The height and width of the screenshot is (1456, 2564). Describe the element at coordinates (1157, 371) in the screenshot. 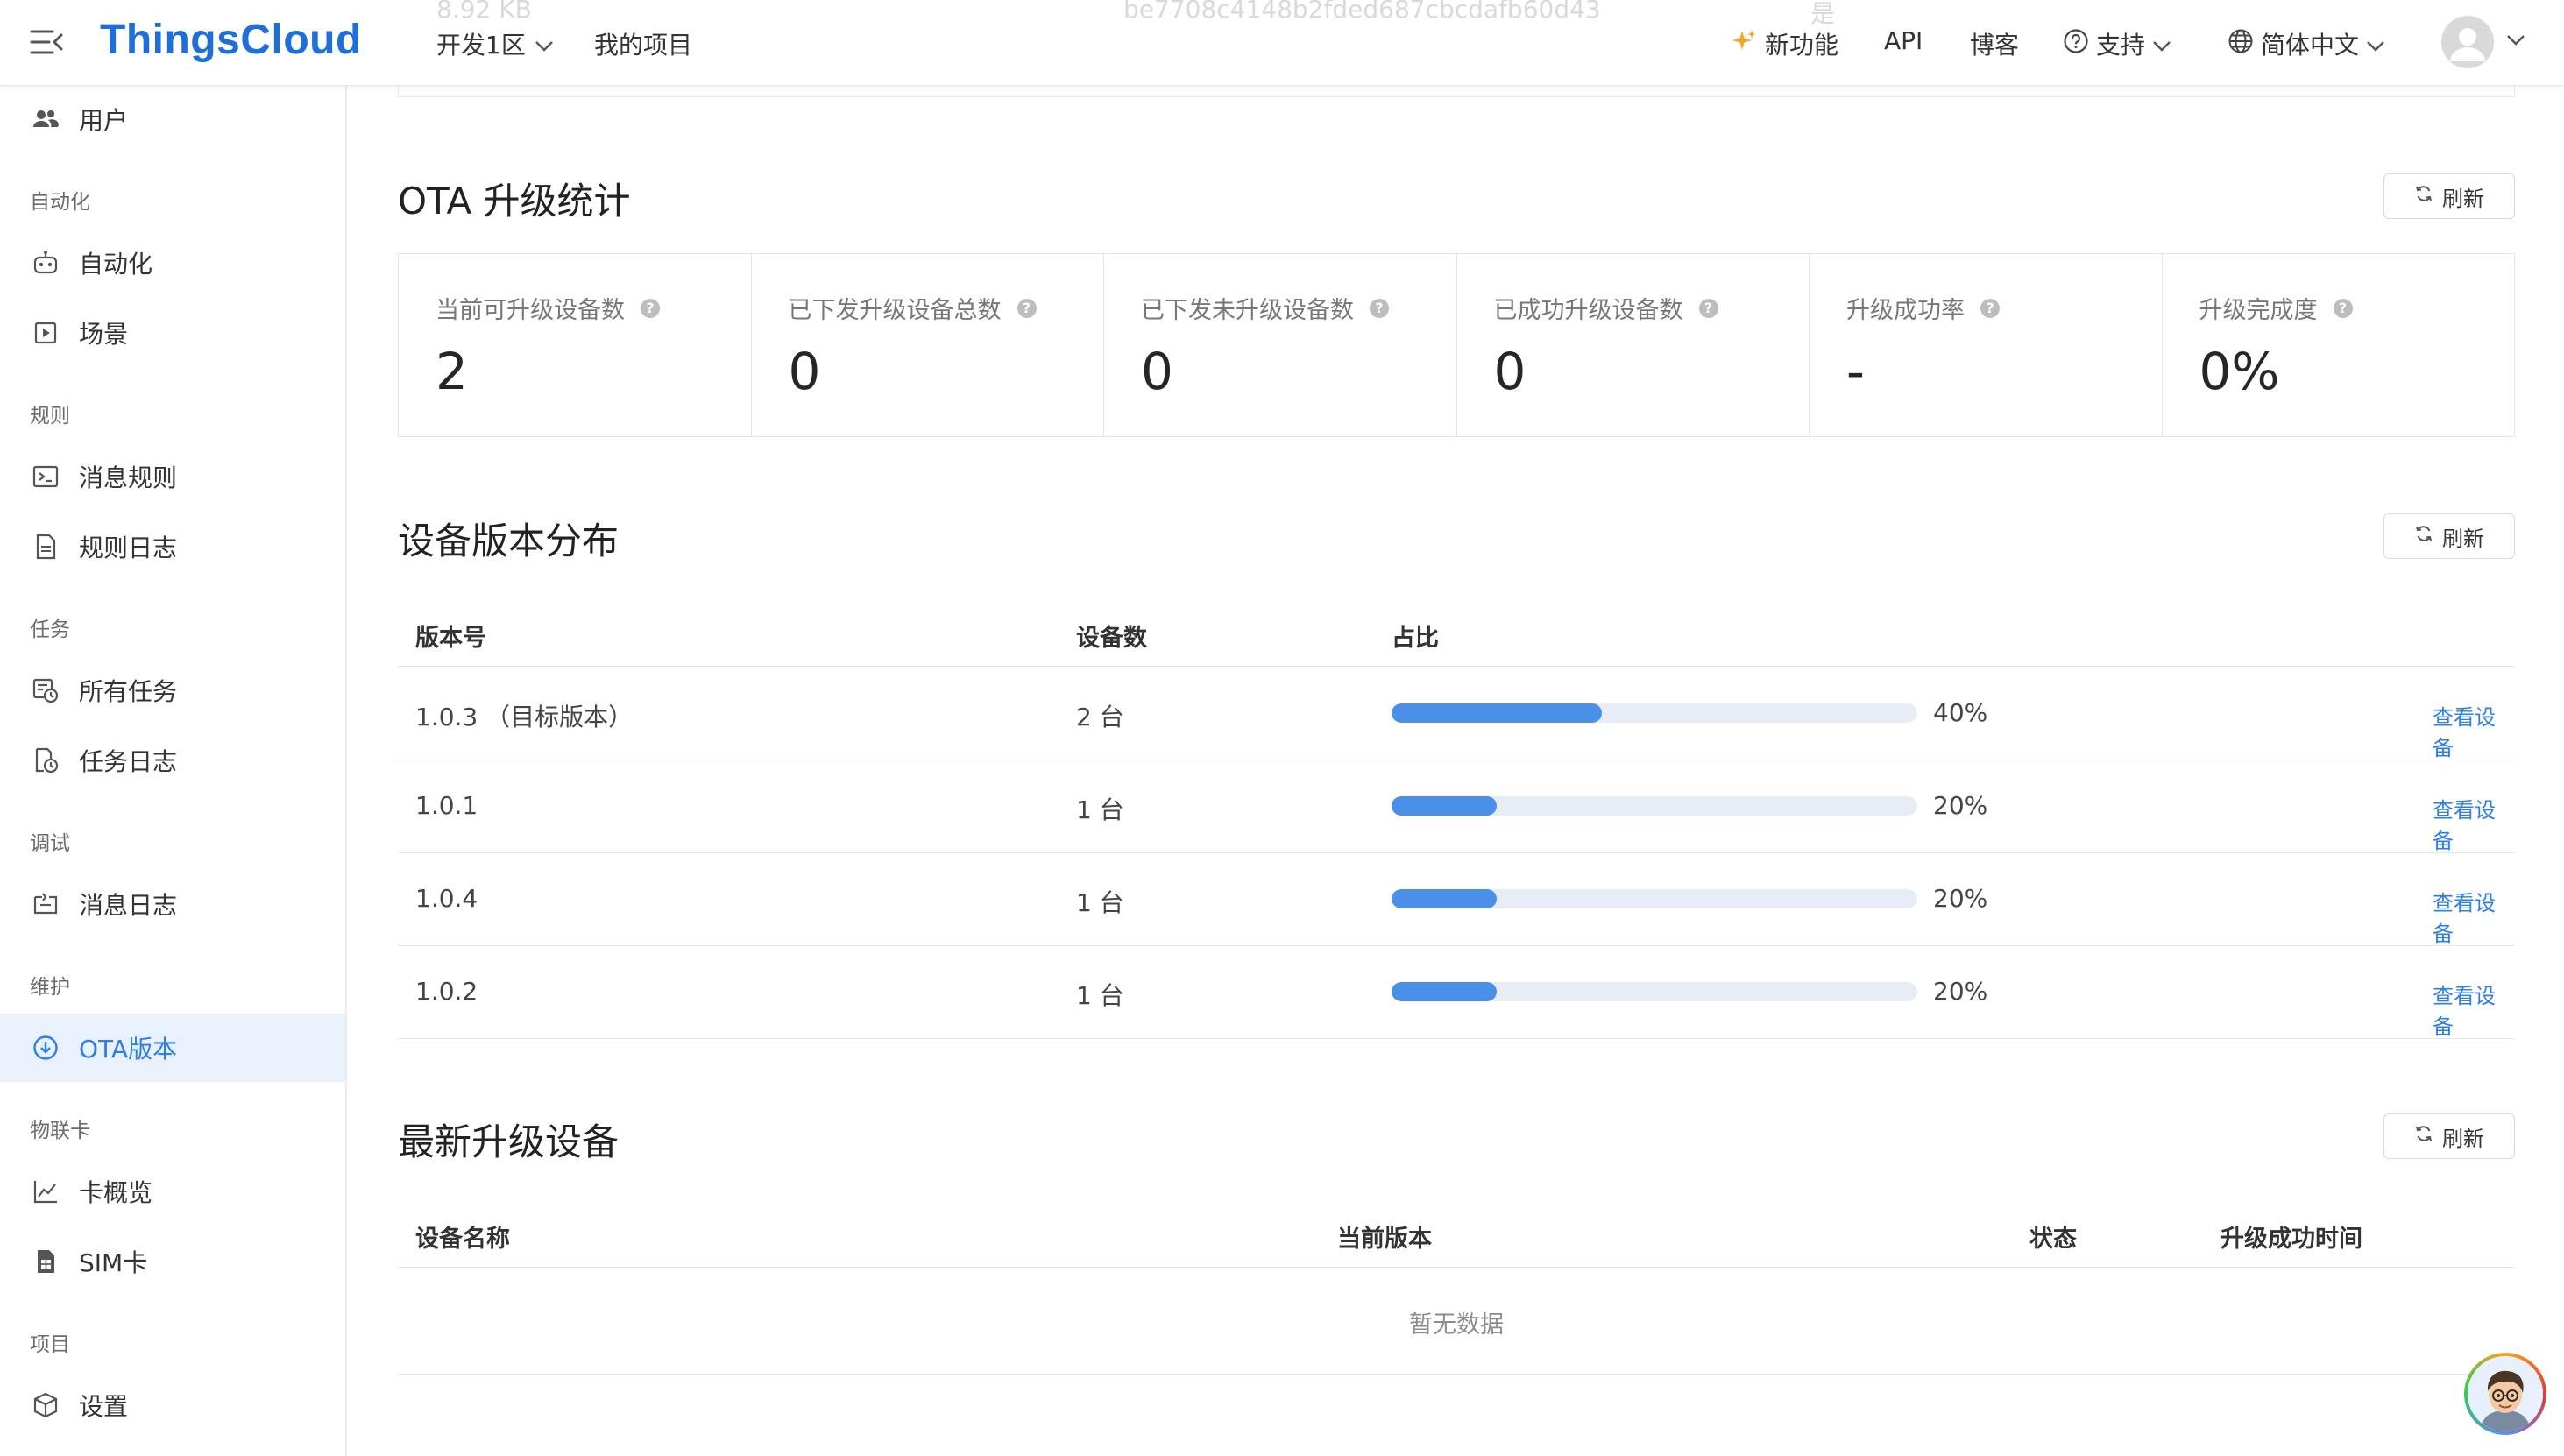

I see `stat-value: 0` at that location.